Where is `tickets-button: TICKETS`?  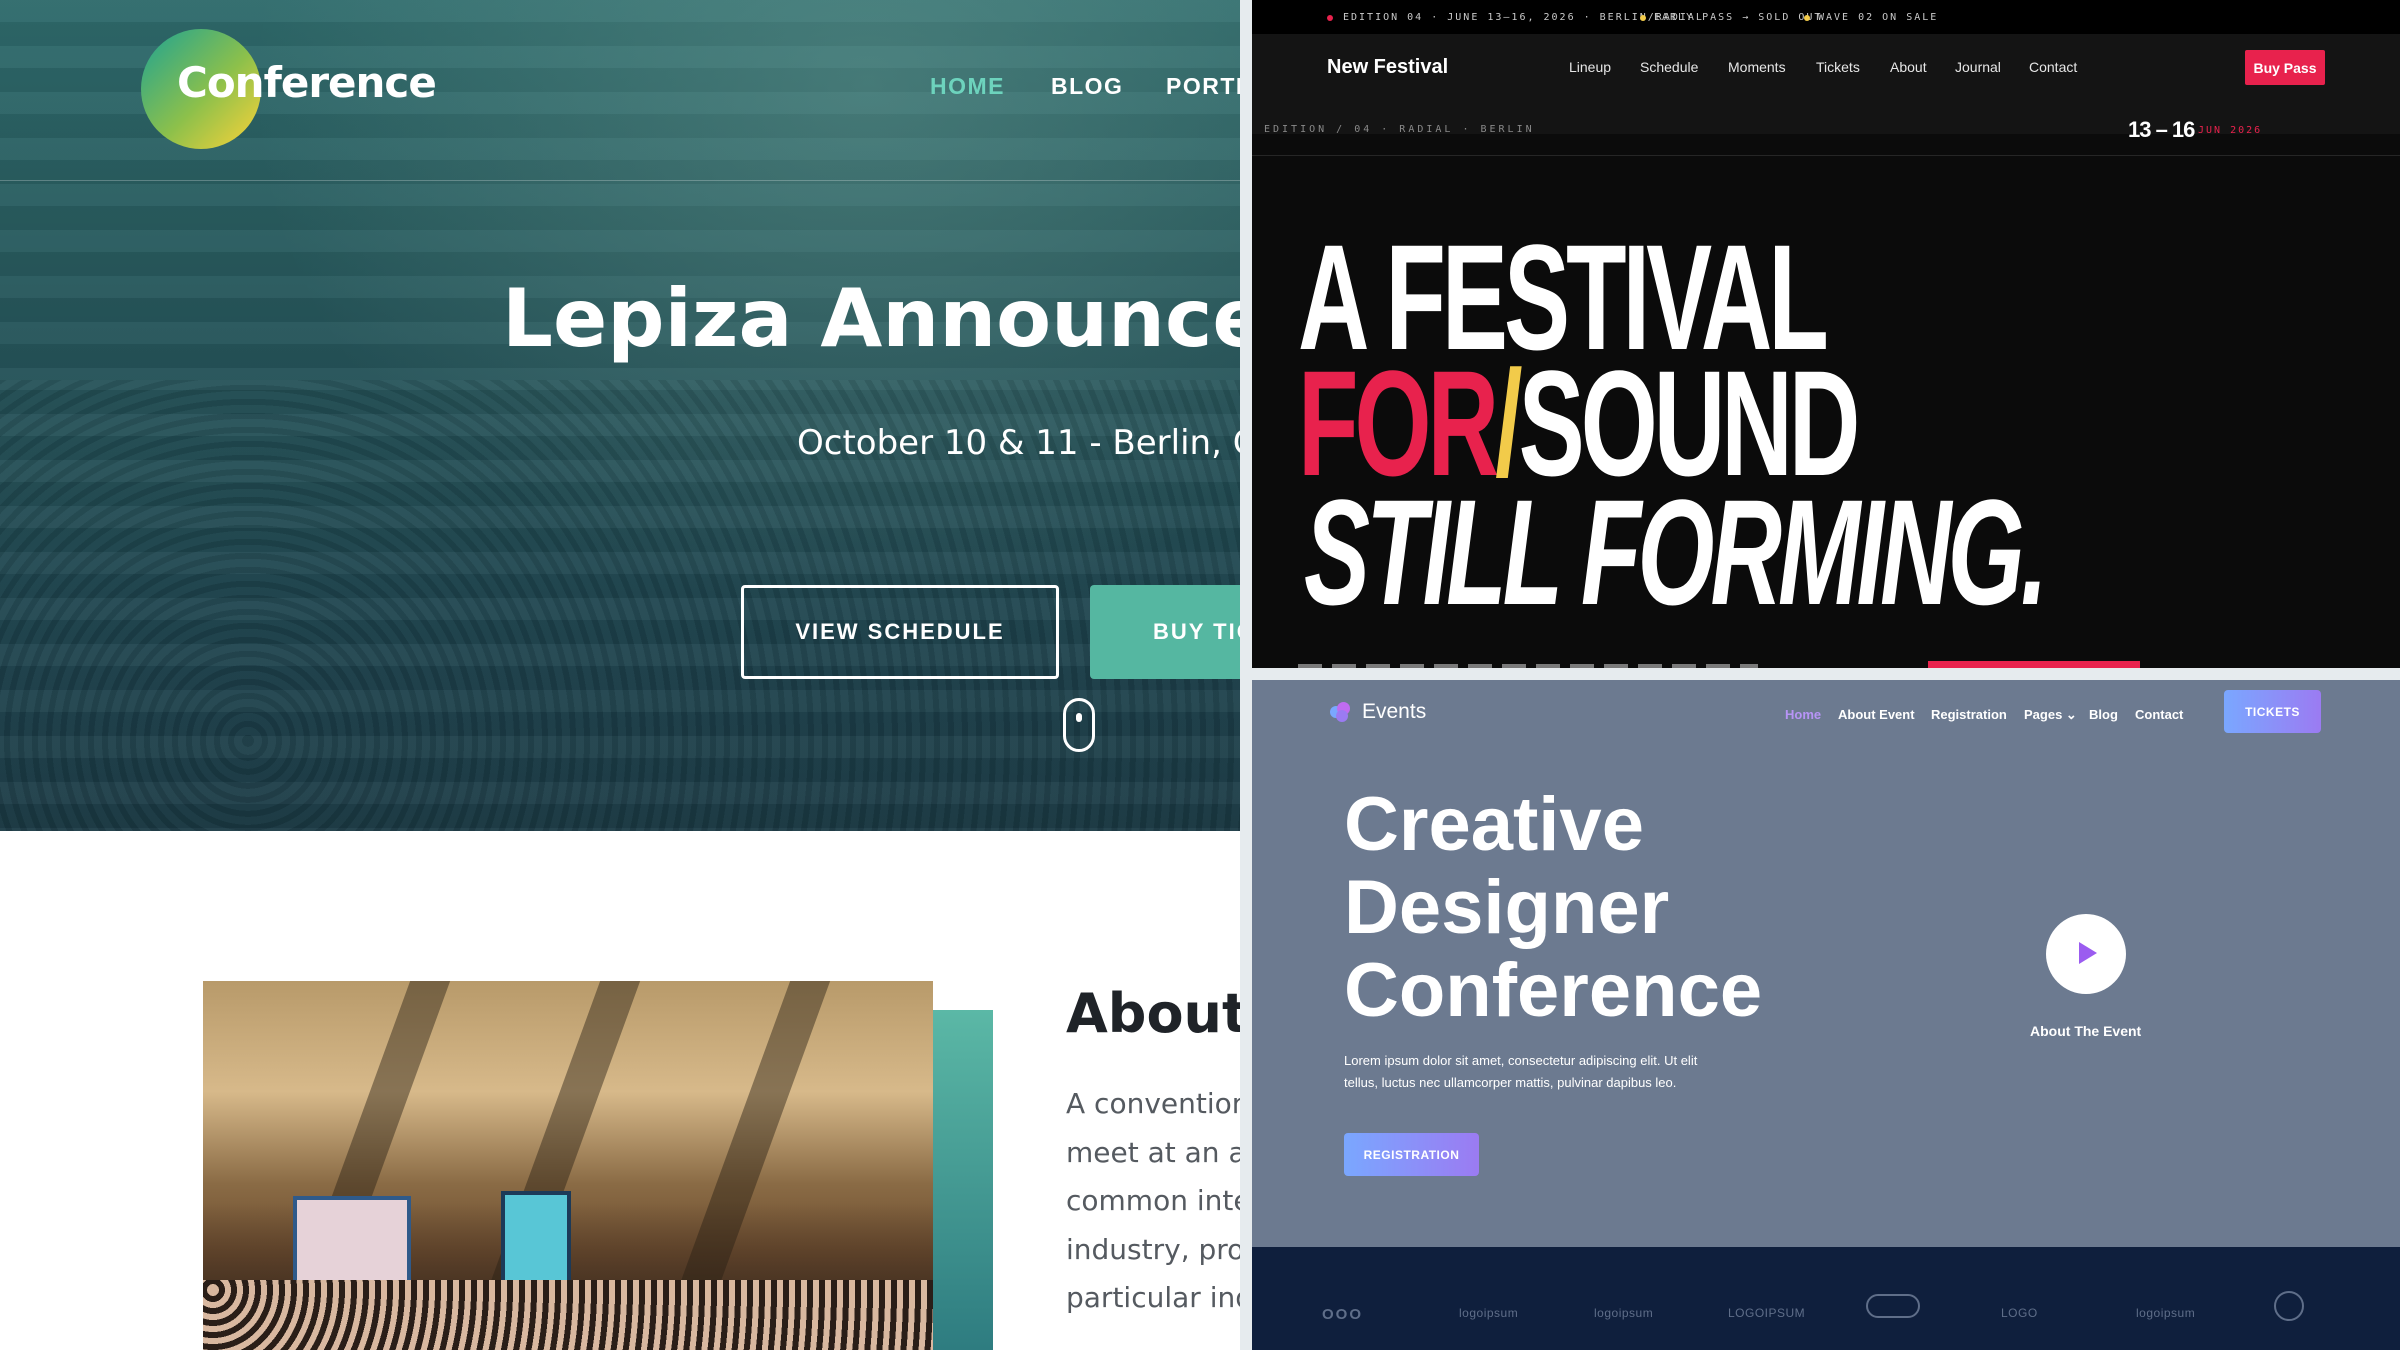 tickets-button: TICKETS is located at coordinates (2272, 711).